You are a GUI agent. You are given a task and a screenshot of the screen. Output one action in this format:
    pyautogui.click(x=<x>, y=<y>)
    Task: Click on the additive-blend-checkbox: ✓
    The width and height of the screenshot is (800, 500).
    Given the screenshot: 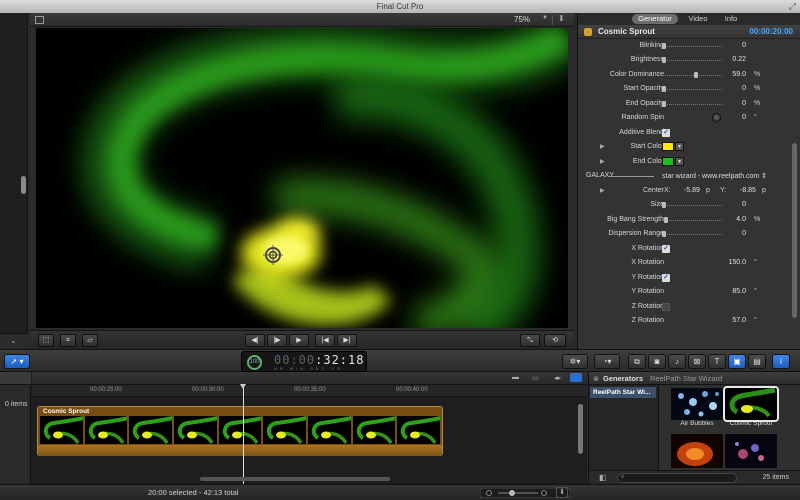 What is the action you would take?
    pyautogui.click(x=666, y=133)
    